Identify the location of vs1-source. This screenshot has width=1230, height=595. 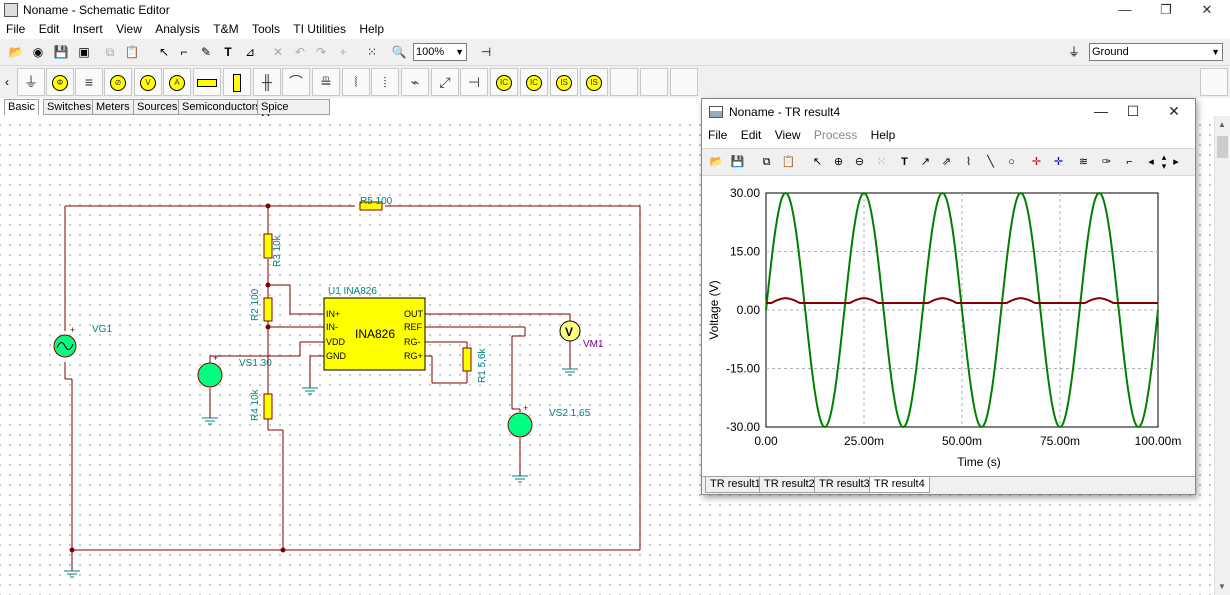
(210, 375).